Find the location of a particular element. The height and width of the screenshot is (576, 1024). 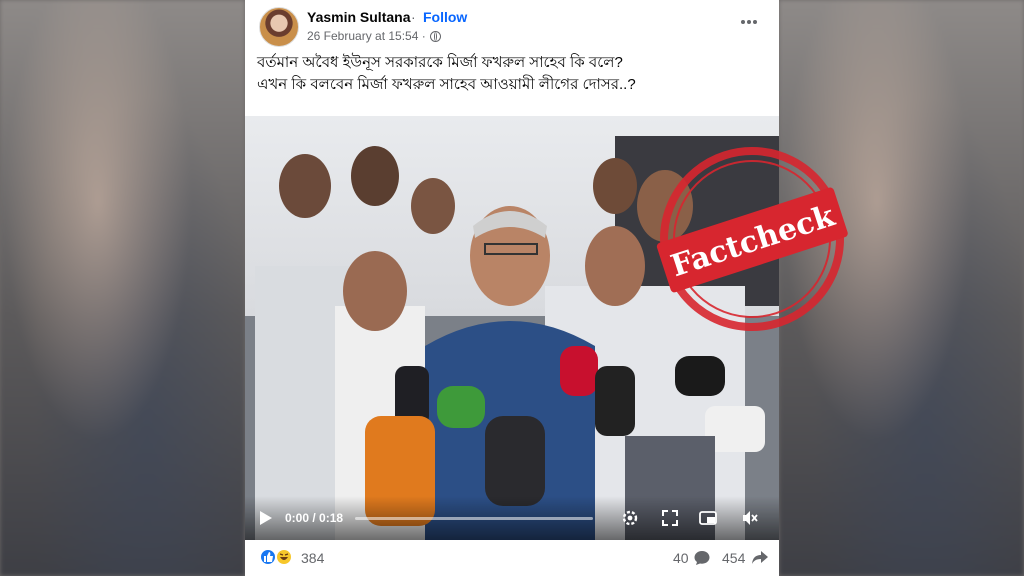

picture-in-picture-icon is located at coordinates (708, 518).